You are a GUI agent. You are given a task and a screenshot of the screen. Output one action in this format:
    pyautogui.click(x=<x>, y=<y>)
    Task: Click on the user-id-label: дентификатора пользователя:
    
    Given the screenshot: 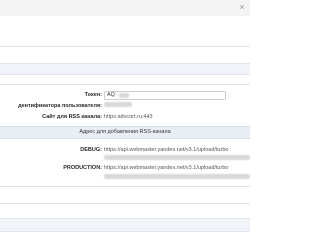 What is the action you would take?
    pyautogui.click(x=60, y=106)
    